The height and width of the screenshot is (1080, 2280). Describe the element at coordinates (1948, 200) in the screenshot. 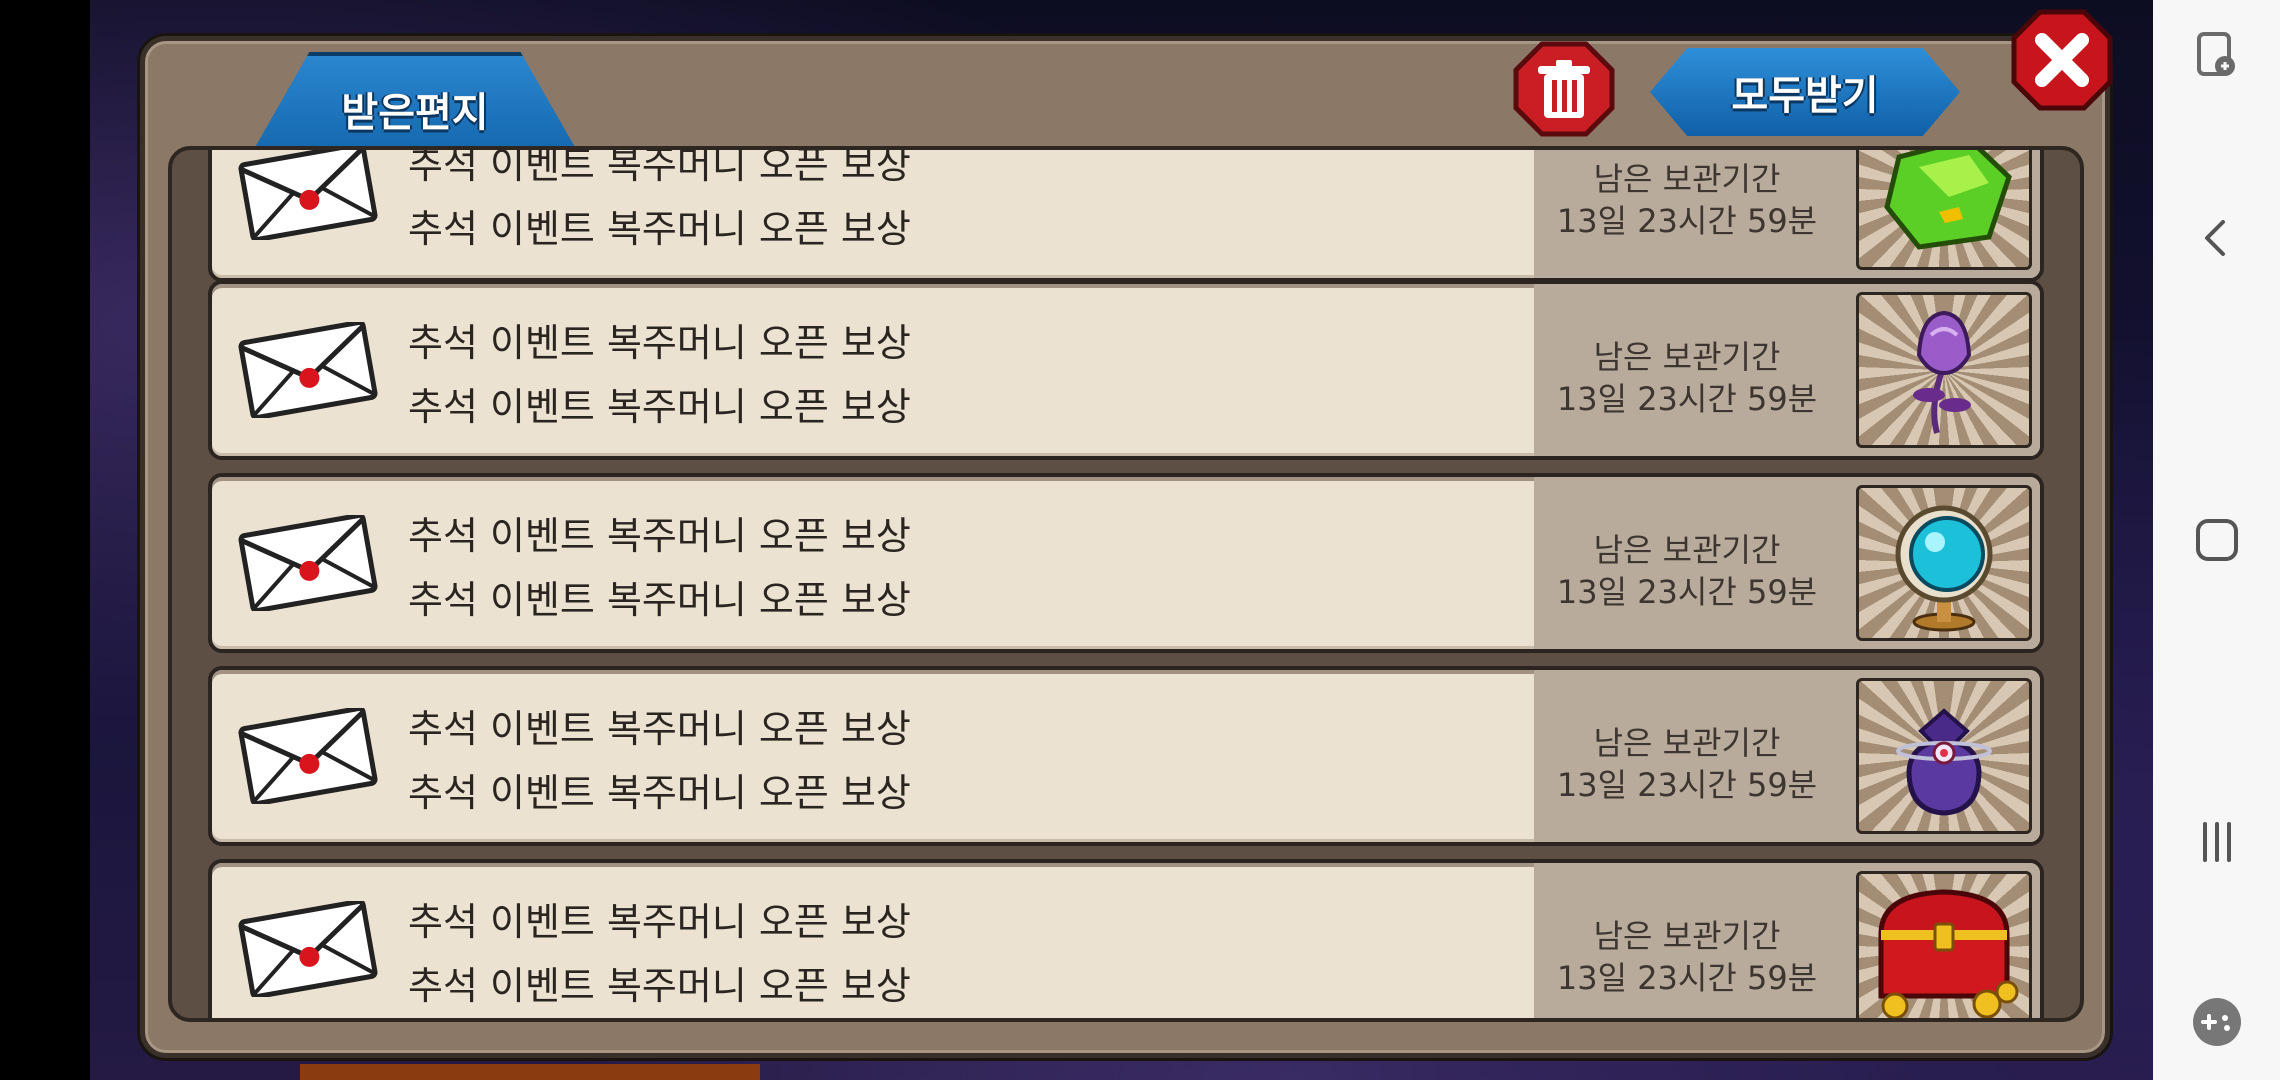

I see `green-gem-icon` at that location.